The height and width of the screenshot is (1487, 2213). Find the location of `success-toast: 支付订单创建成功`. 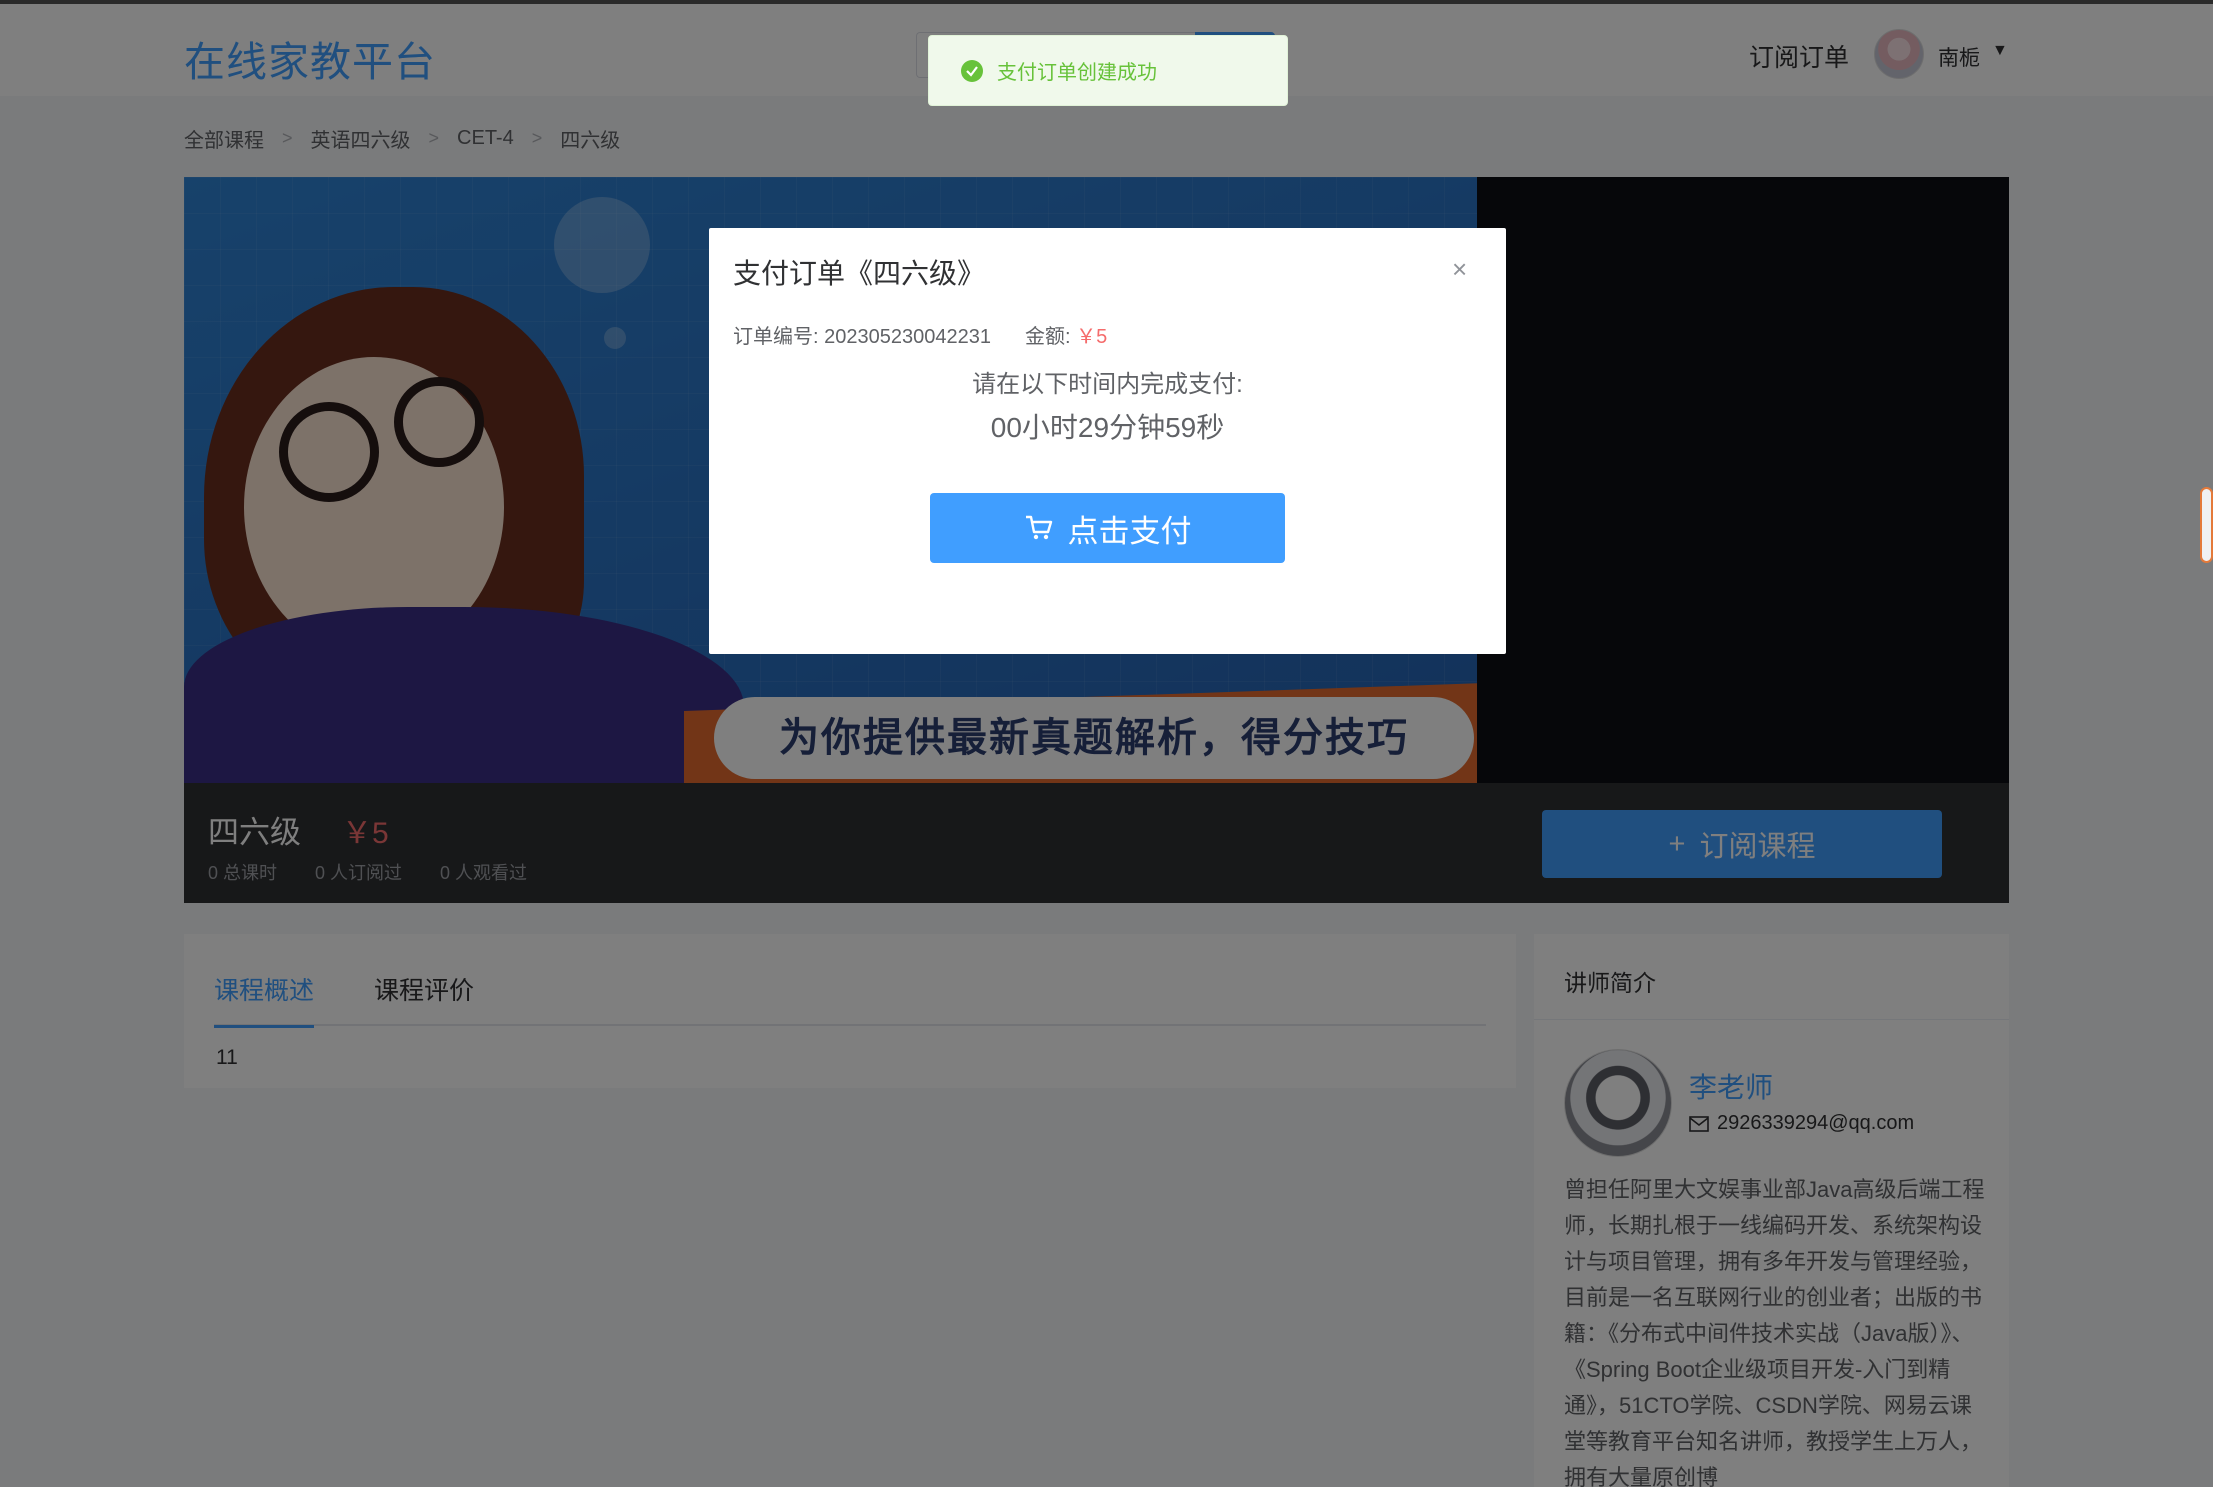

success-toast: 支付订单创建成功 is located at coordinates (1108, 70).